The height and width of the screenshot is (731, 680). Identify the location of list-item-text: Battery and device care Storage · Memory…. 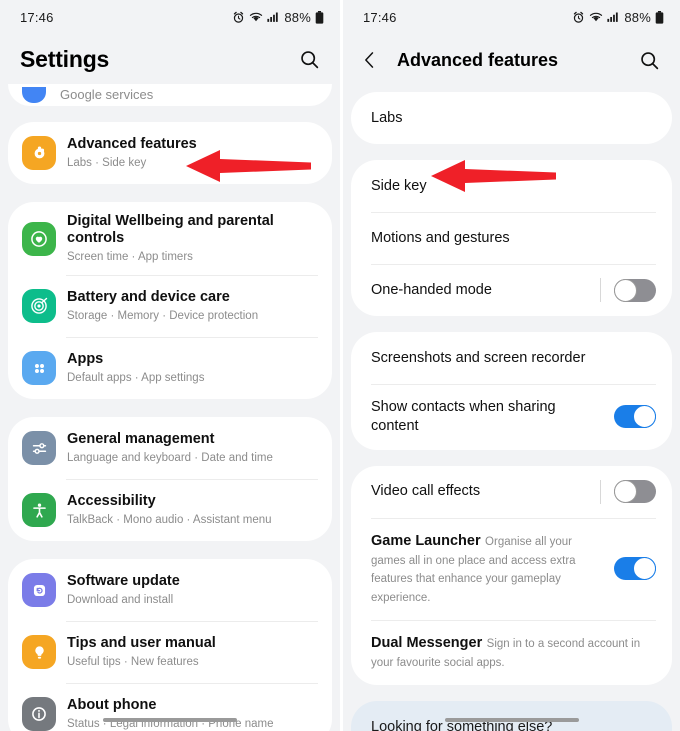
(162, 306).